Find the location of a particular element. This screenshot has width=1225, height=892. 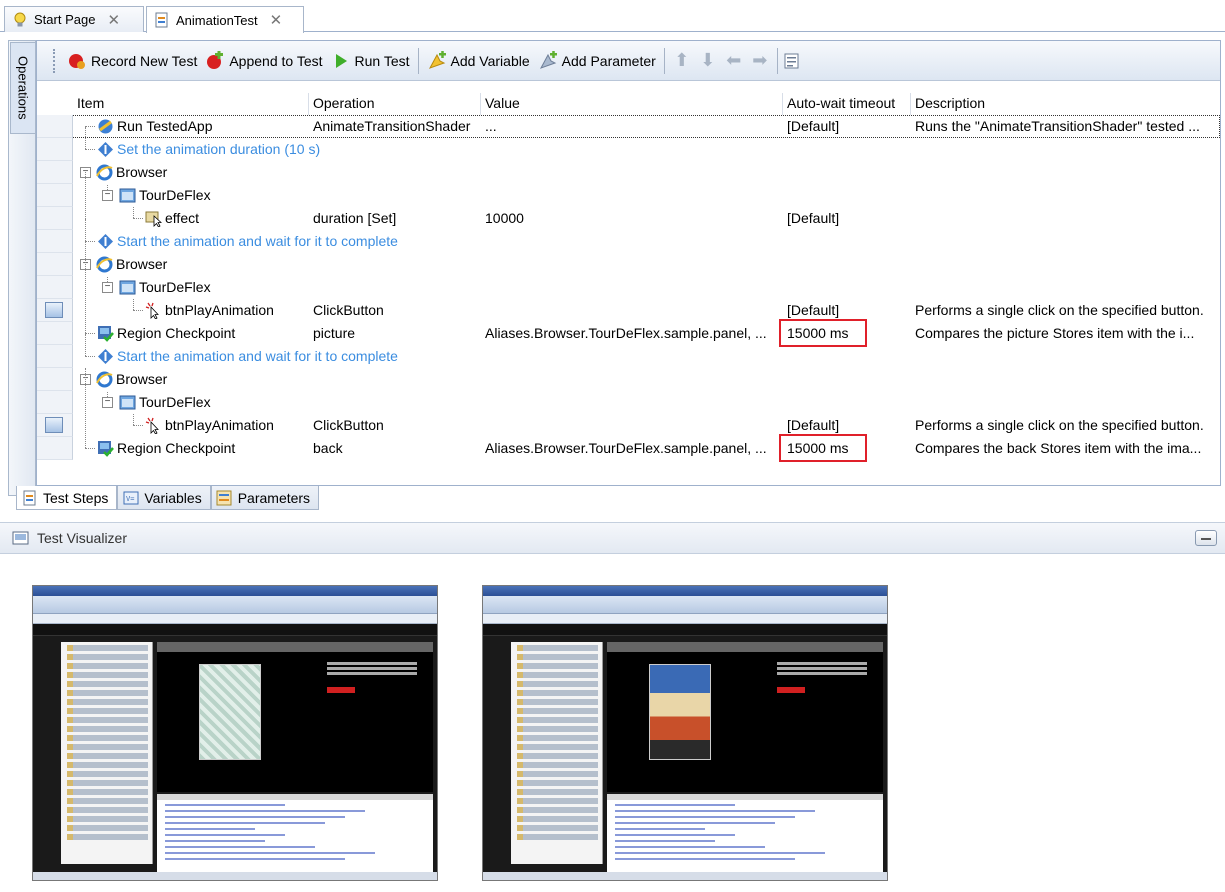

operation-cell: AnimateTransitionShader is located at coordinates (395, 126).